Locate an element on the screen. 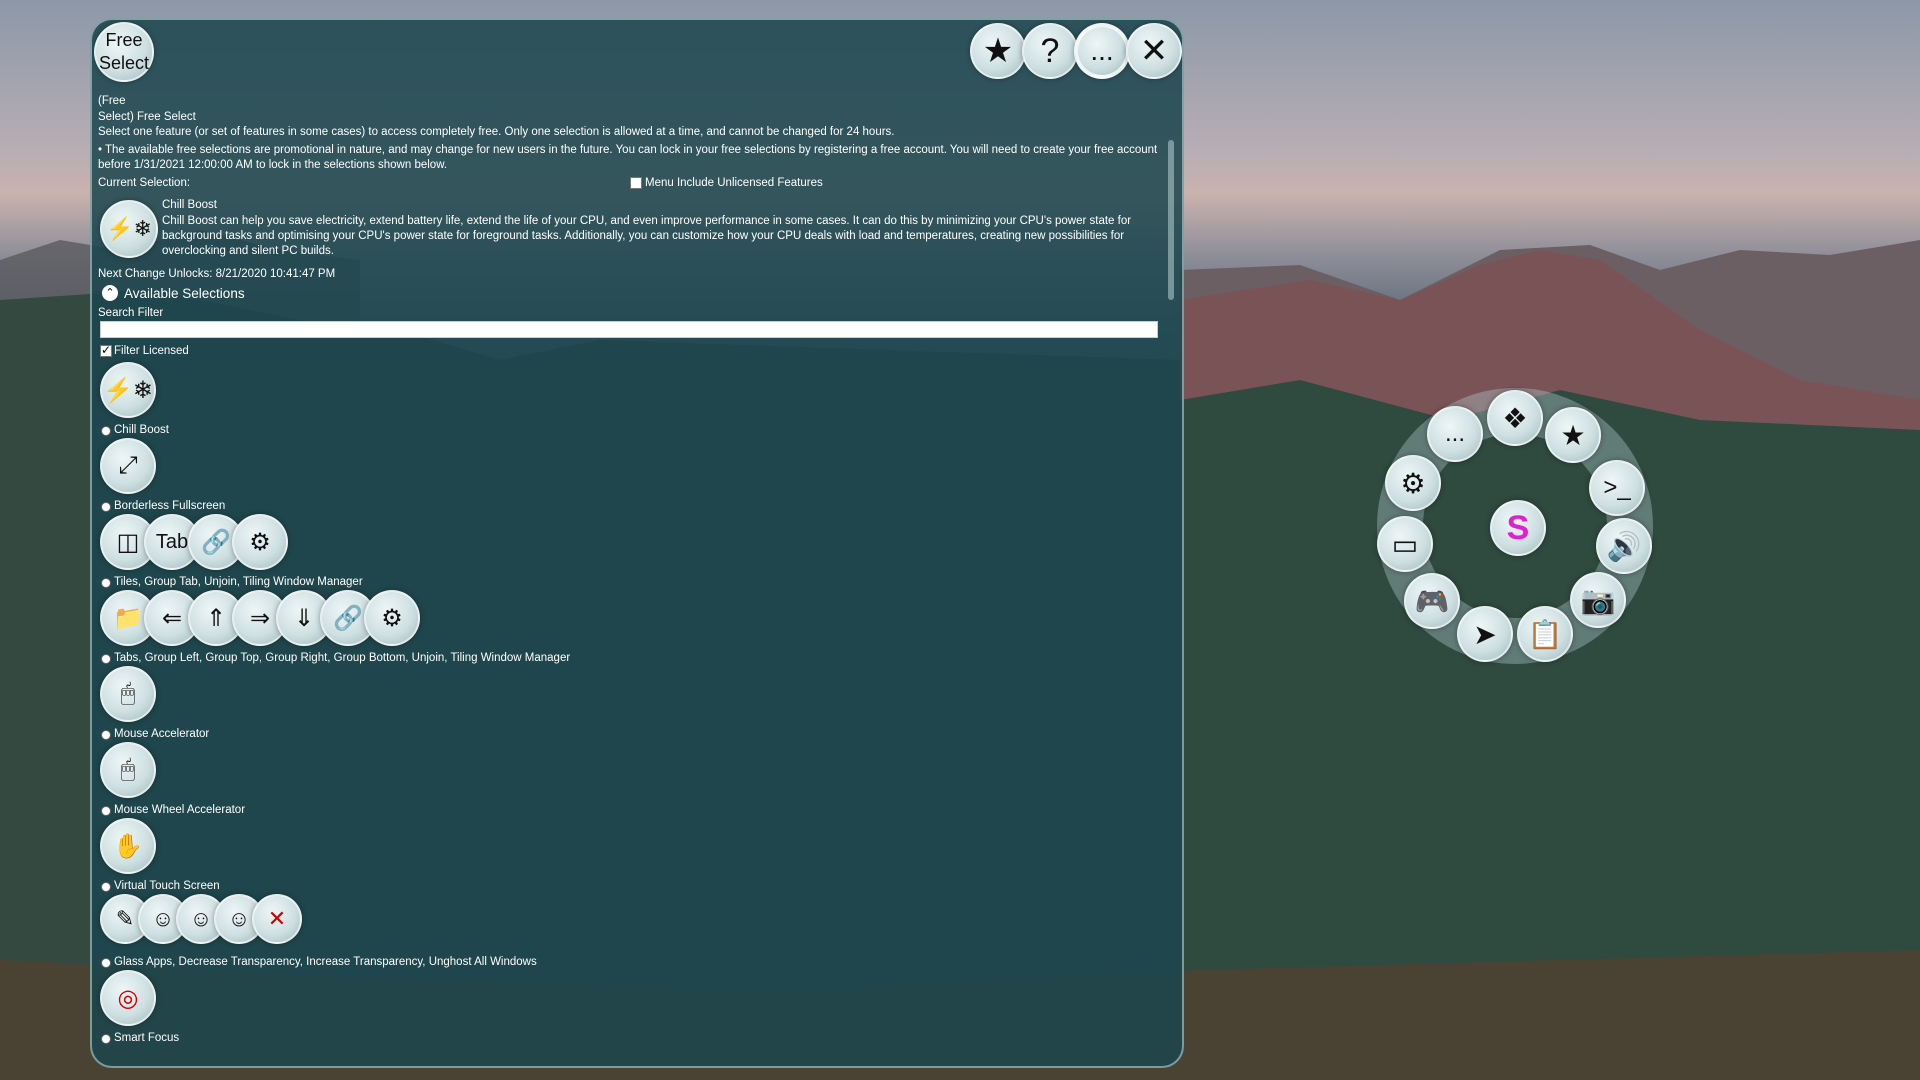 Image resolution: width=1920 pixels, height=1080 pixels. window-icon: ▭ is located at coordinates (1405, 544).